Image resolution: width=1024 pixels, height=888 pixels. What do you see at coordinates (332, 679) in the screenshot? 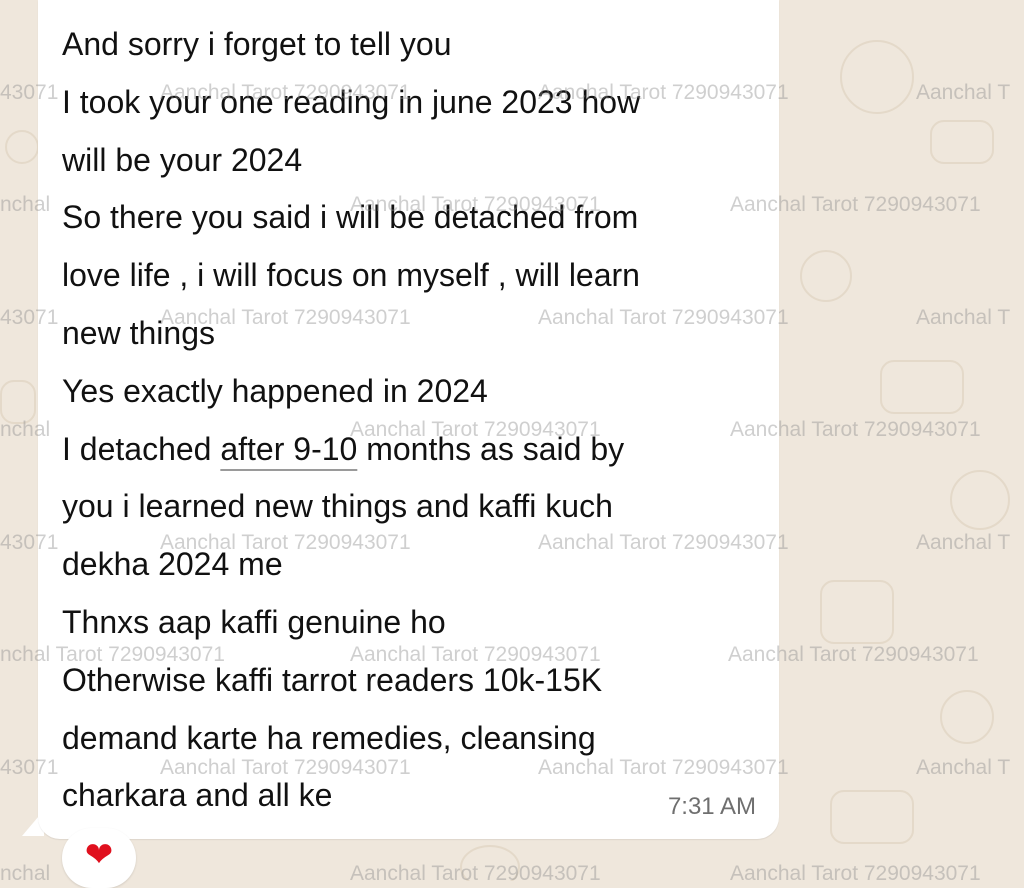
I see `message-line: Otherwise kaffi tarrot readers 10k-15K` at bounding box center [332, 679].